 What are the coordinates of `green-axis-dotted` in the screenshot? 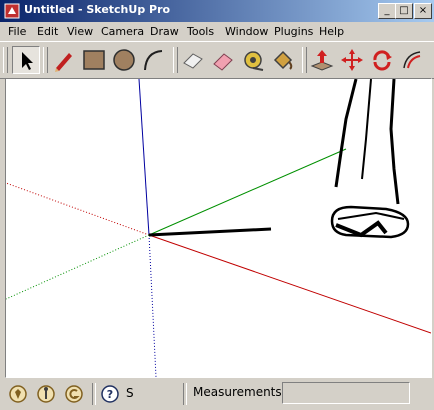 It's located at (78, 267).